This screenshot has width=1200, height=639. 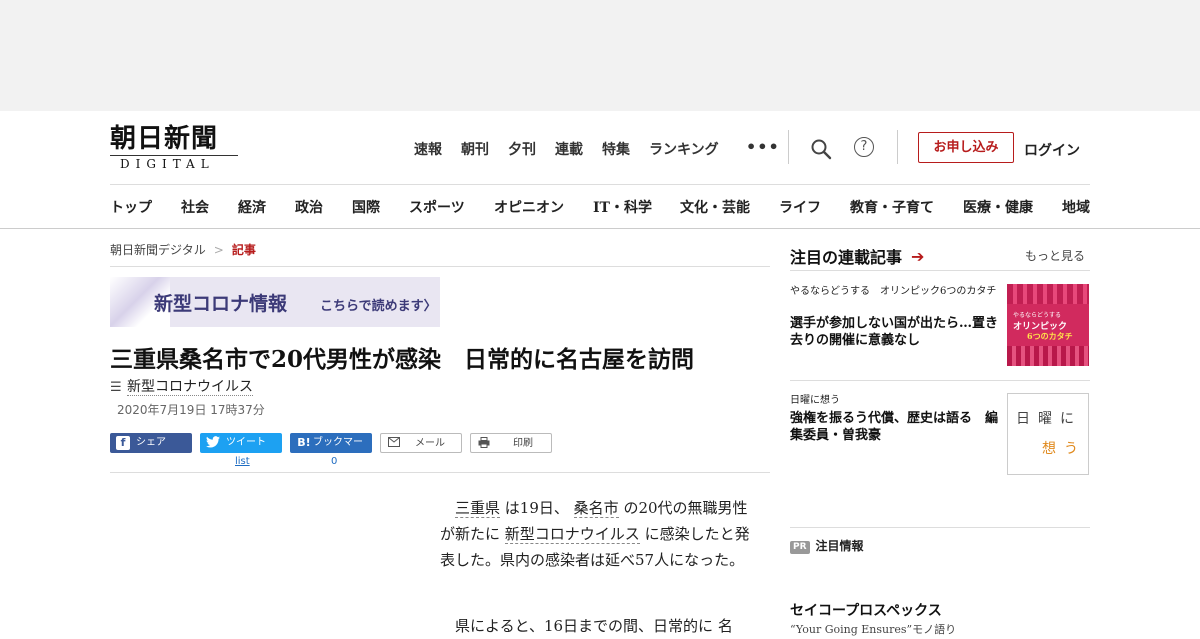 I want to click on cat-sports: スポーツ, so click(x=451, y=207).